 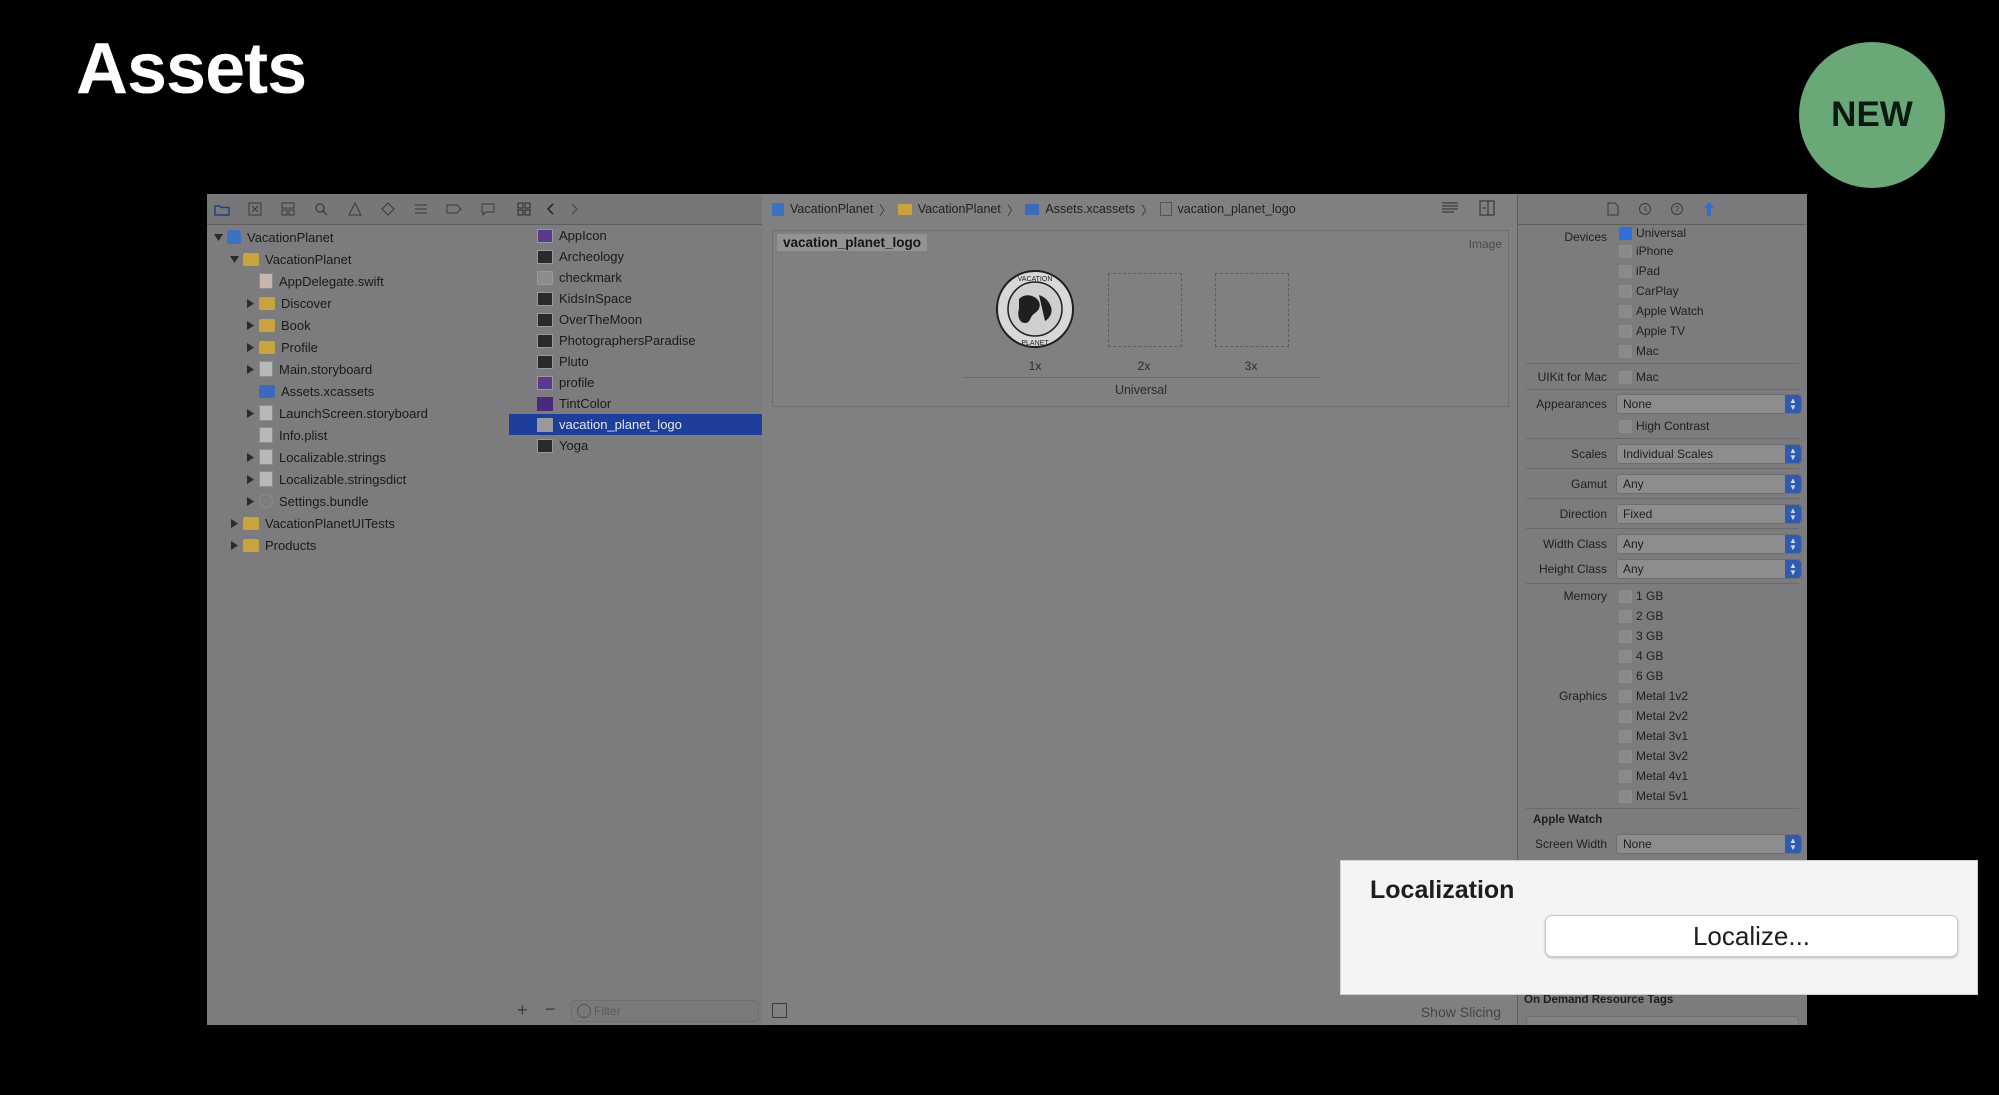 I want to click on hierarchy-icon, so click(x=288, y=209).